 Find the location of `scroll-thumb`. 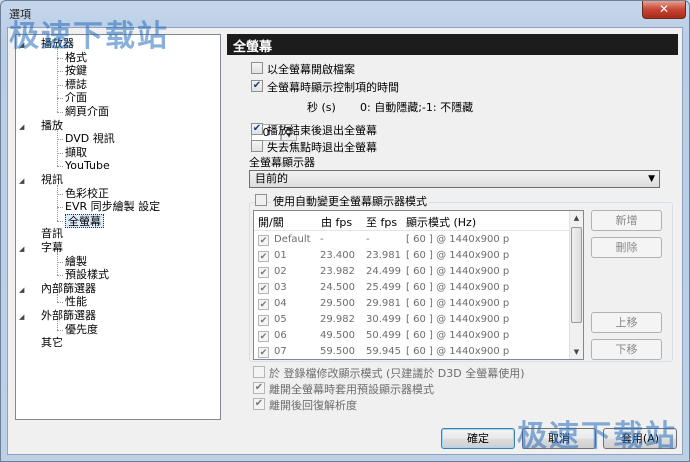

scroll-thumb is located at coordinates (576, 275).